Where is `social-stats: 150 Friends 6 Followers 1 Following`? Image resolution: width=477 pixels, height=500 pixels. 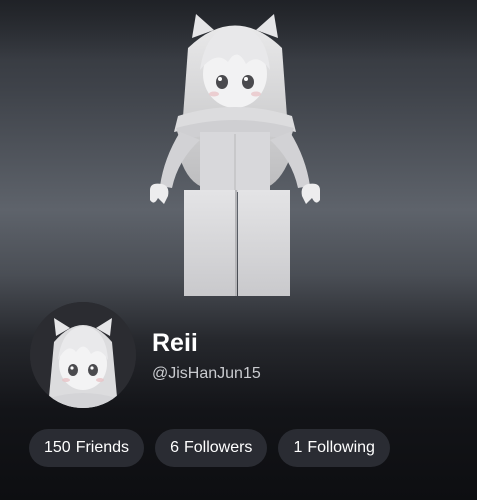
social-stats: 150 Friends 6 Followers 1 Following is located at coordinates (209, 448).